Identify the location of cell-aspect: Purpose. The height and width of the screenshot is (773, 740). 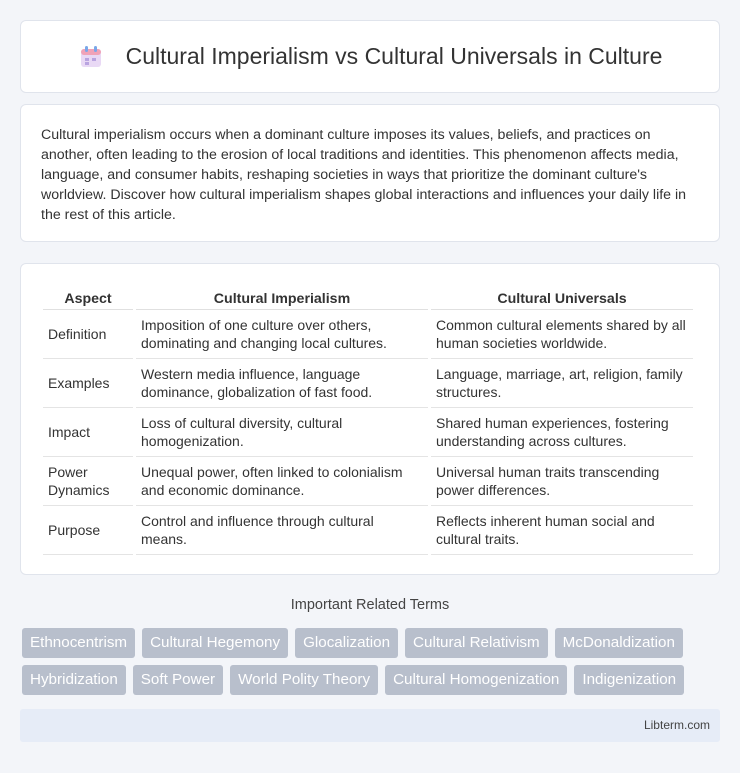
(88, 530).